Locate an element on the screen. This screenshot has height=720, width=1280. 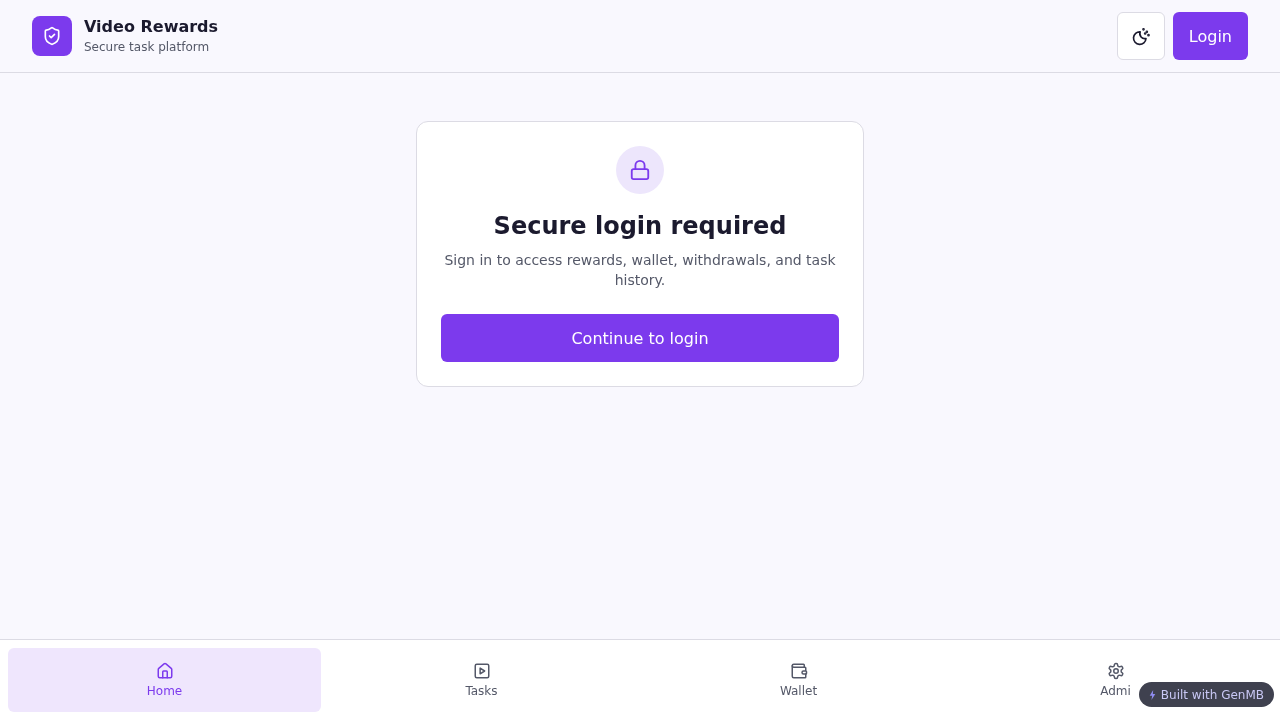
theme-toggle-button is located at coordinates (1140, 36).